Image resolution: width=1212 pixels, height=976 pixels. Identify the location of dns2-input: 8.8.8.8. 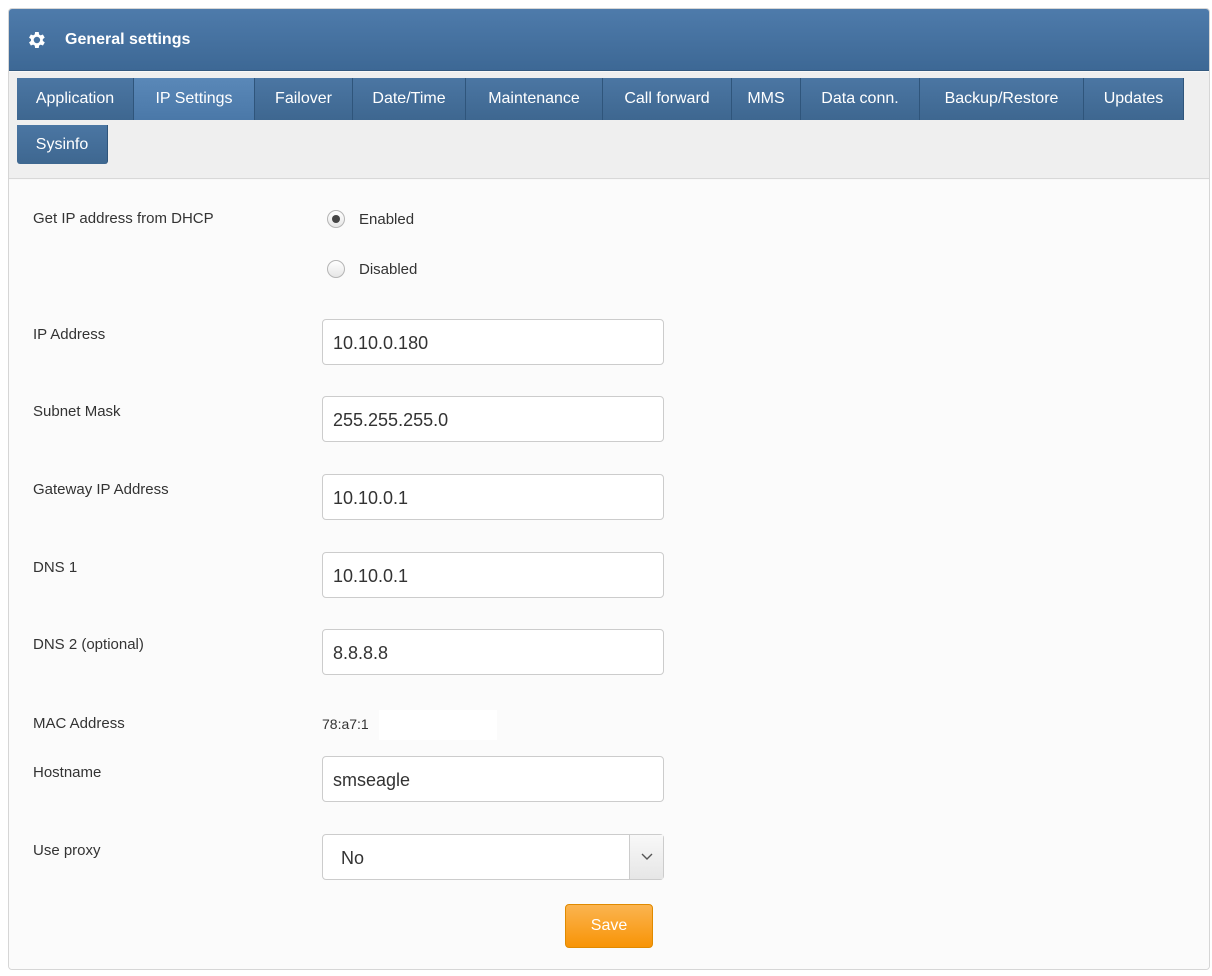
(493, 652).